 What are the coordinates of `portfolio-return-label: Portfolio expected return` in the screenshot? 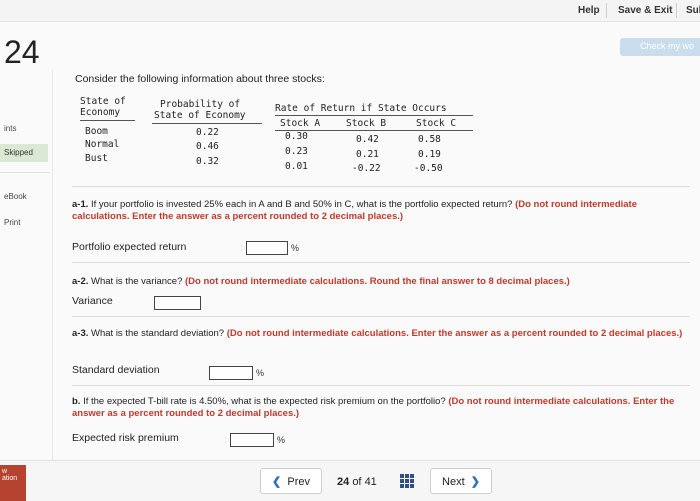 It's located at (129, 247).